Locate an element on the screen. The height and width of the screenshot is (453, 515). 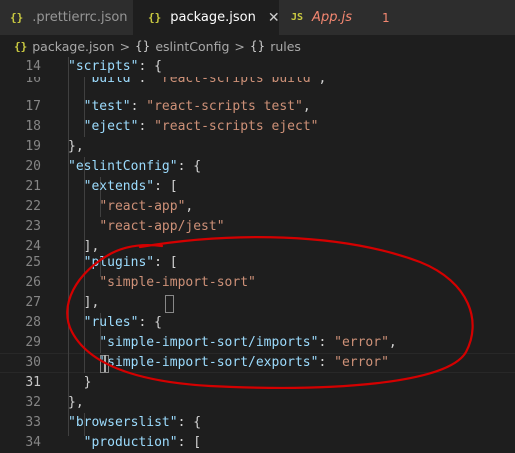
code-line: 19}, is located at coordinates (257, 147).